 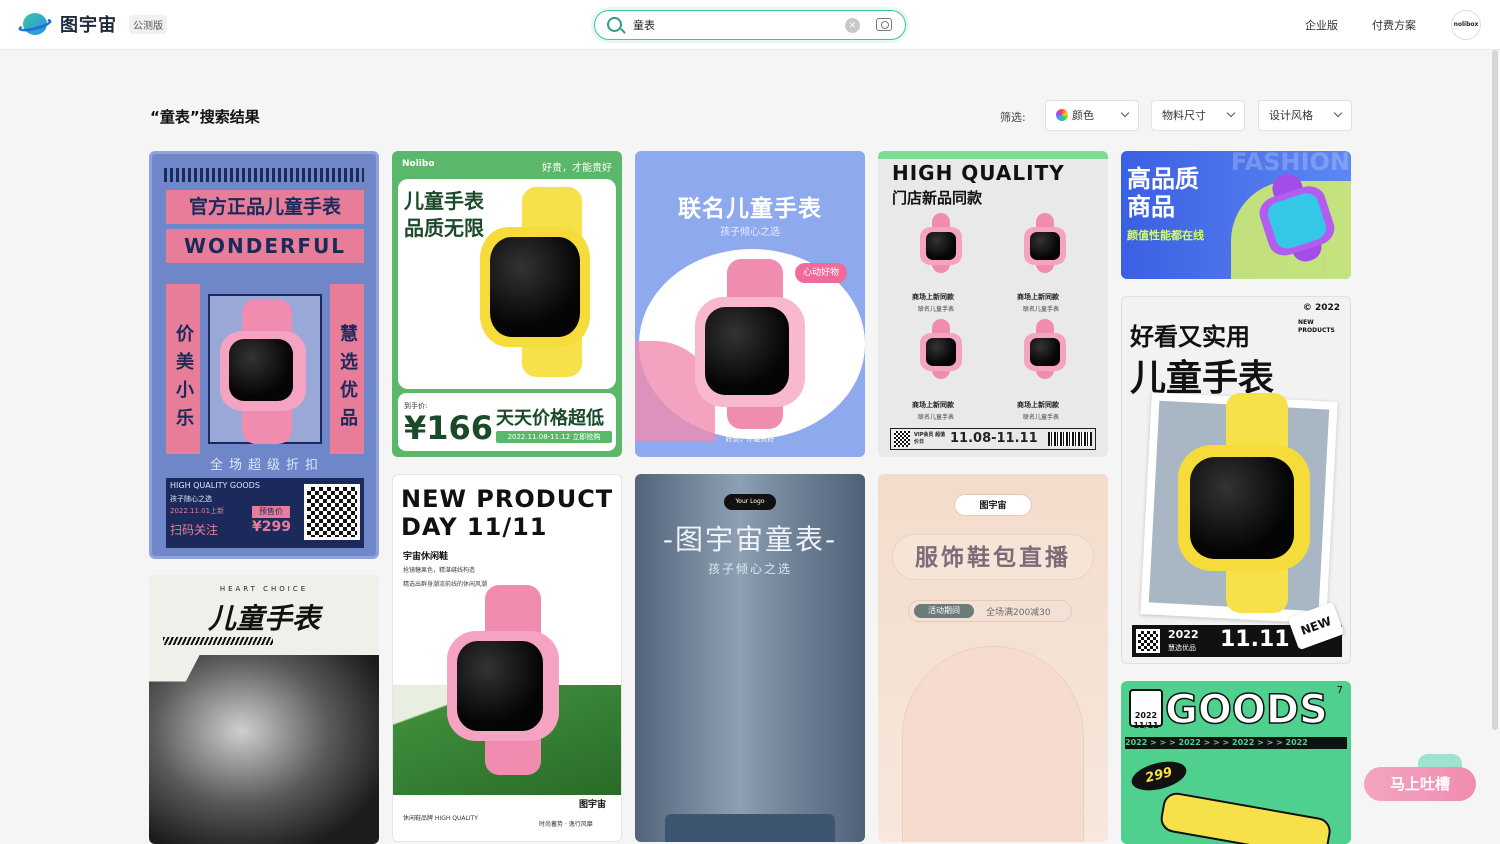 I want to click on offer-text: 全场满200减30, so click(x=1018, y=613).